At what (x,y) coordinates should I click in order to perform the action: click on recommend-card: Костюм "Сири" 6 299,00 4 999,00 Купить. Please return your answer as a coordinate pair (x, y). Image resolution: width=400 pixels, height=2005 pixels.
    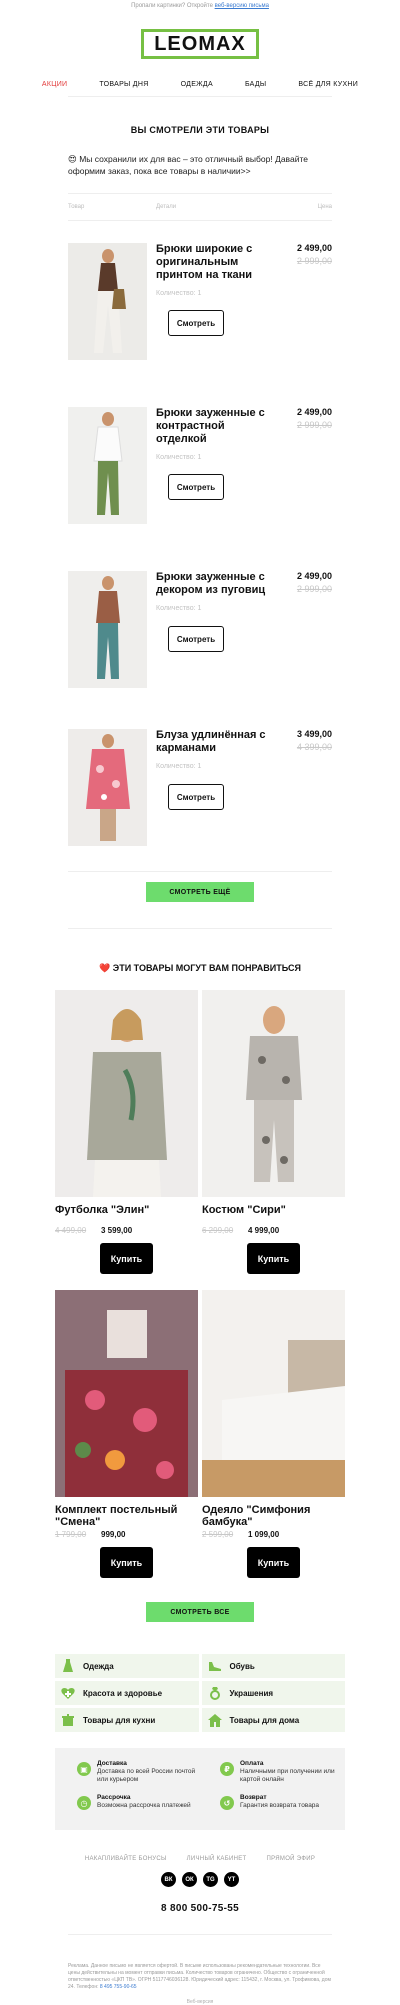
    Looking at the image, I should click on (273, 1132).